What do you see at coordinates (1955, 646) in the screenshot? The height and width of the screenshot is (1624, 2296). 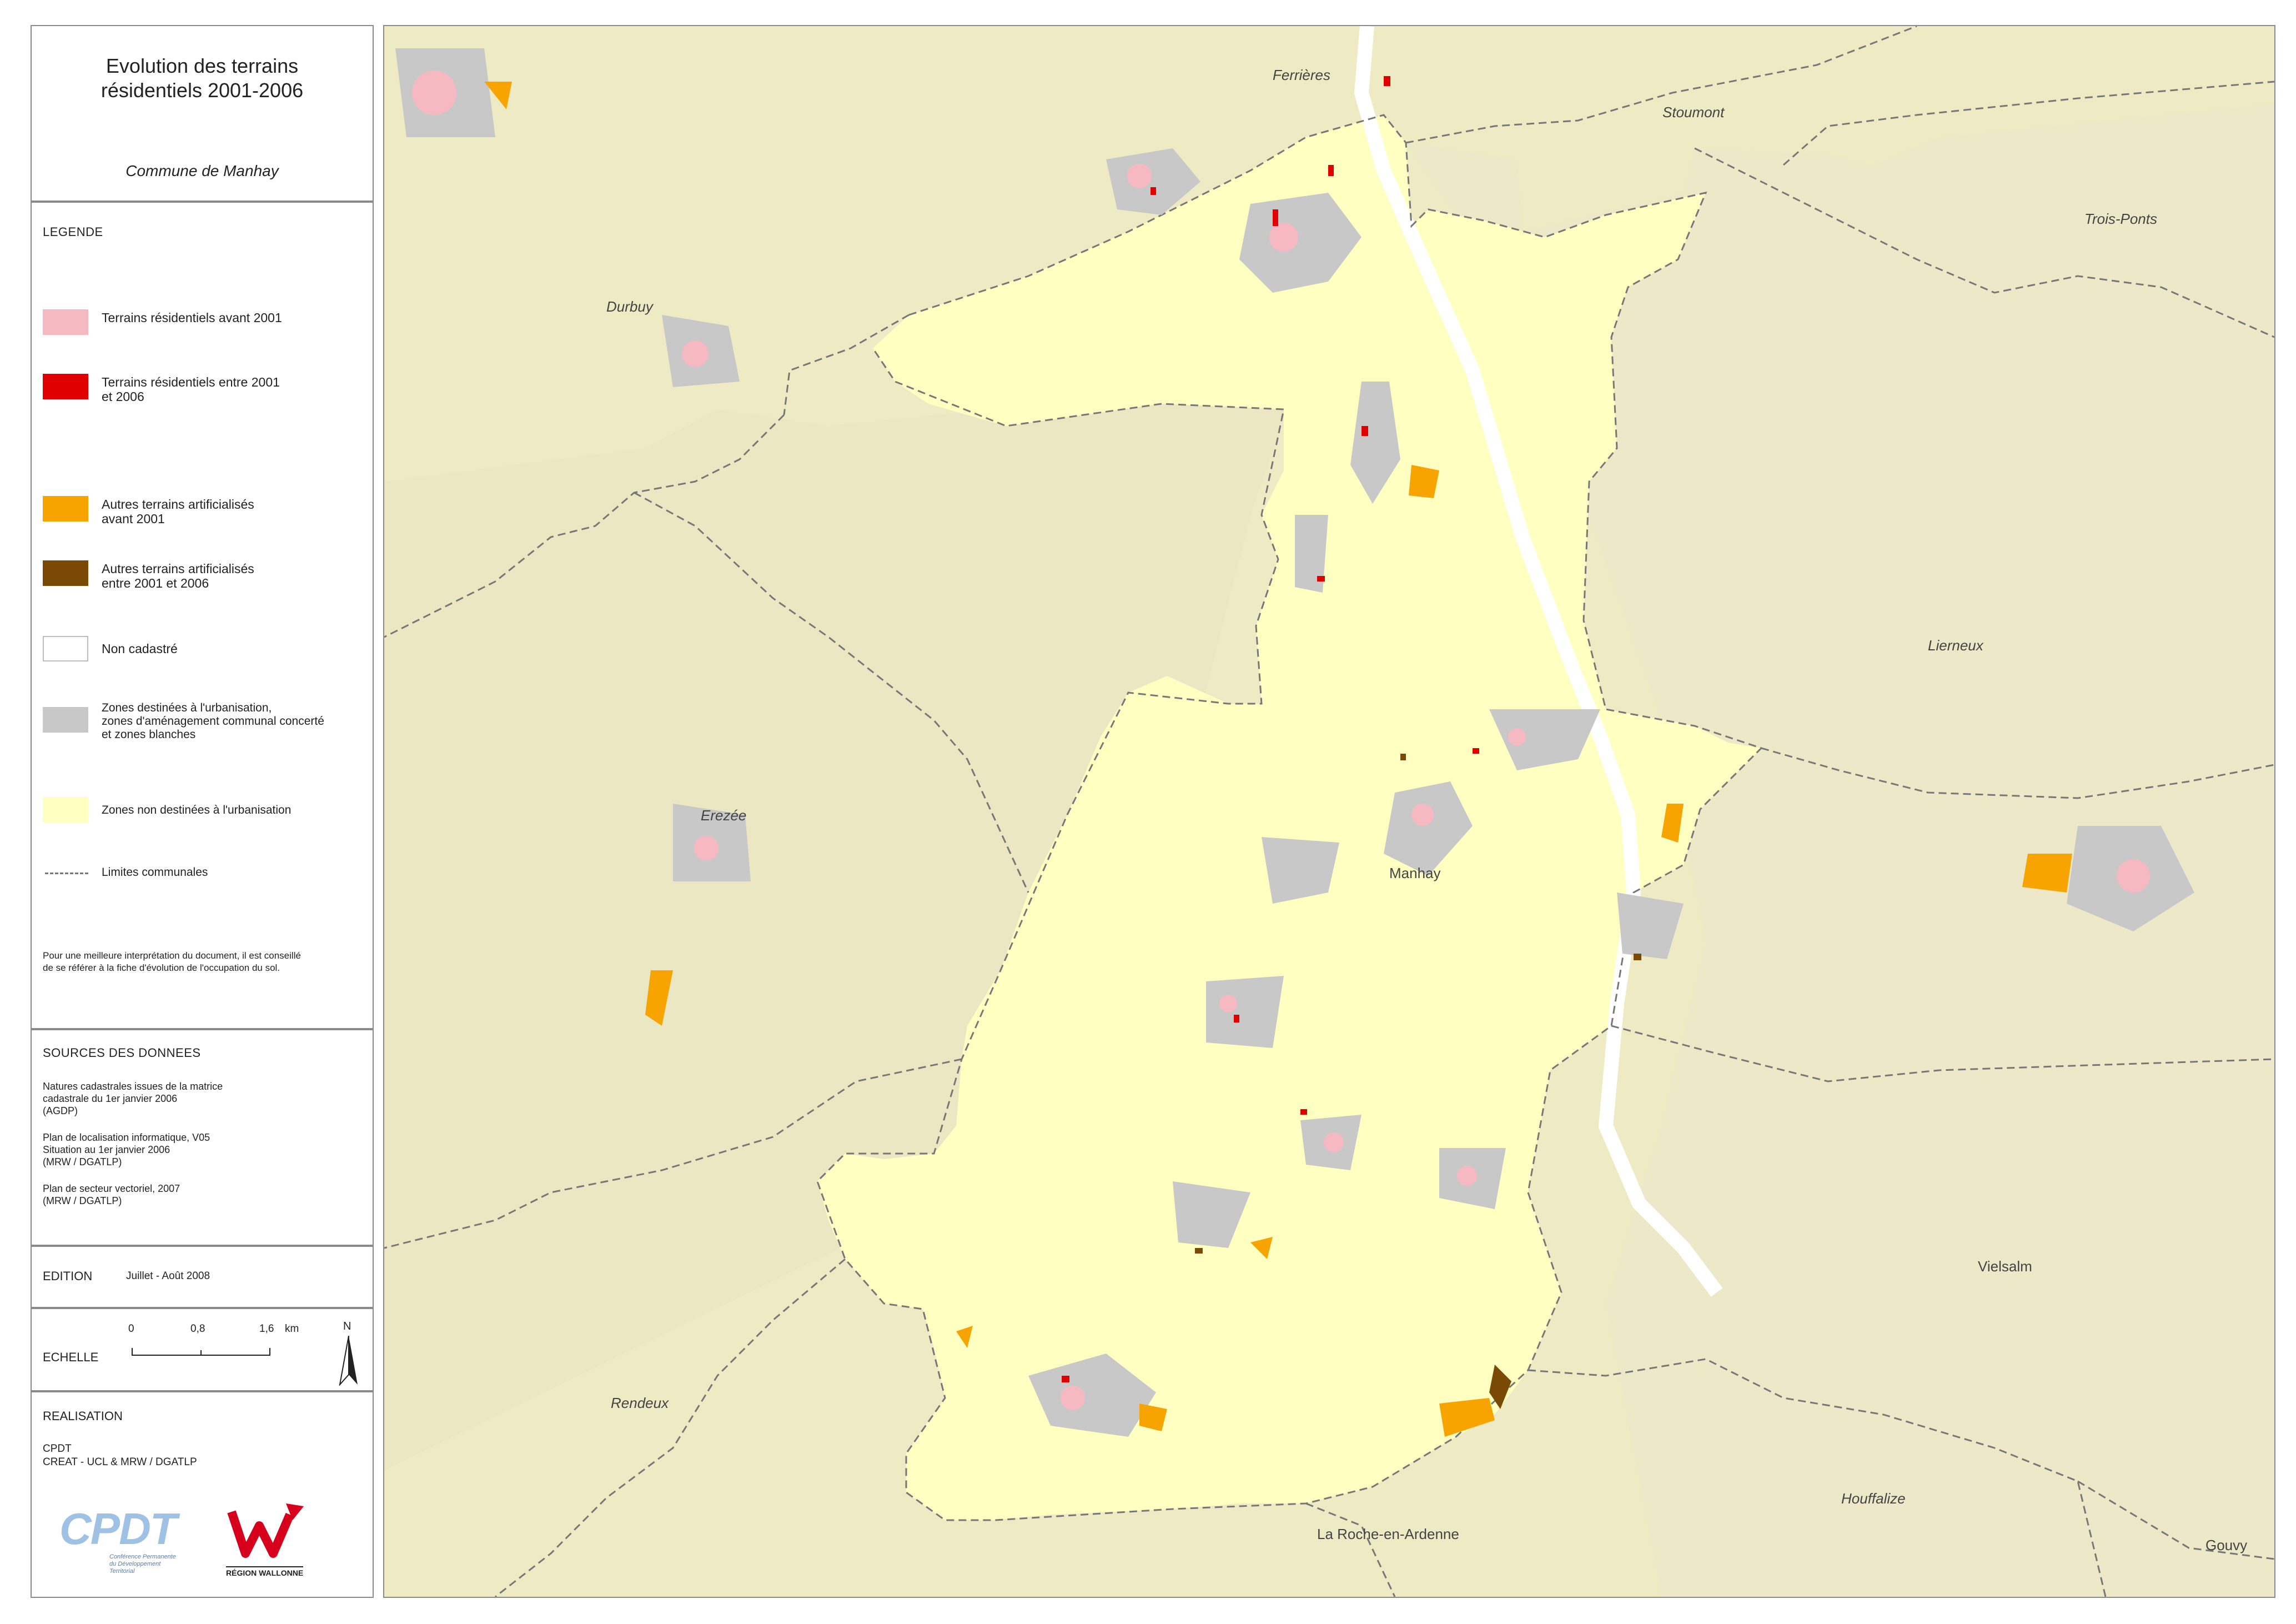 I see `place-lierneux: Lierneux` at bounding box center [1955, 646].